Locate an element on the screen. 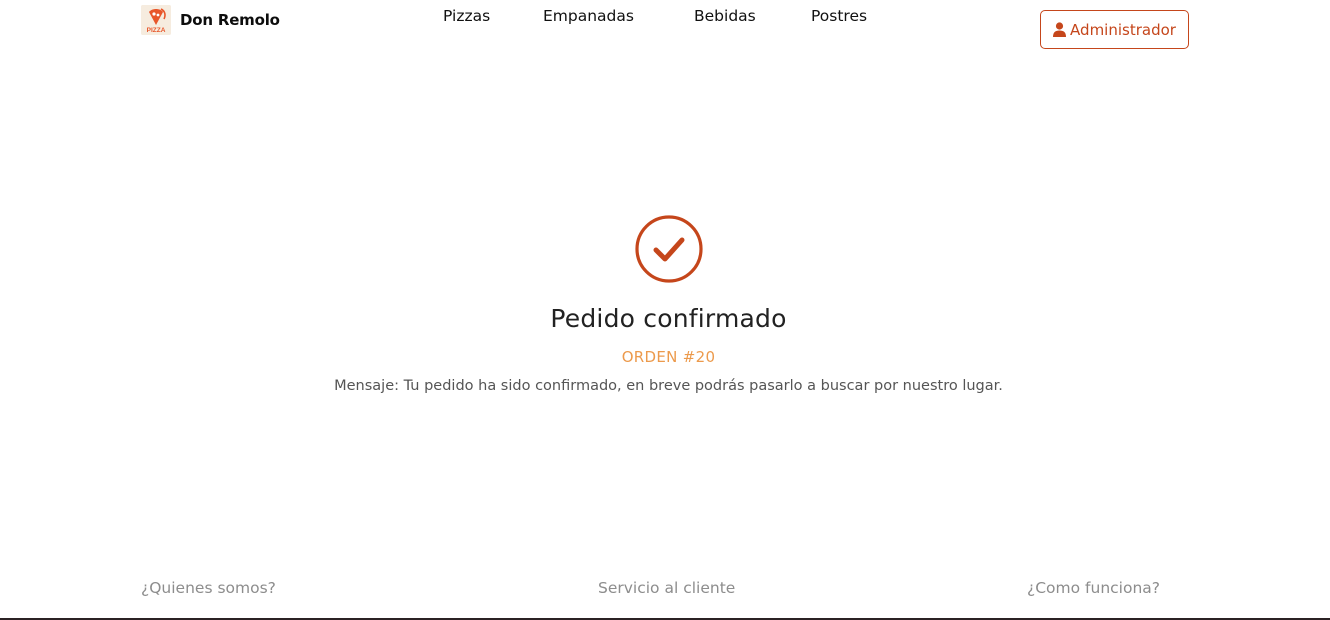  administrador-label: Administrador is located at coordinates (1123, 29).